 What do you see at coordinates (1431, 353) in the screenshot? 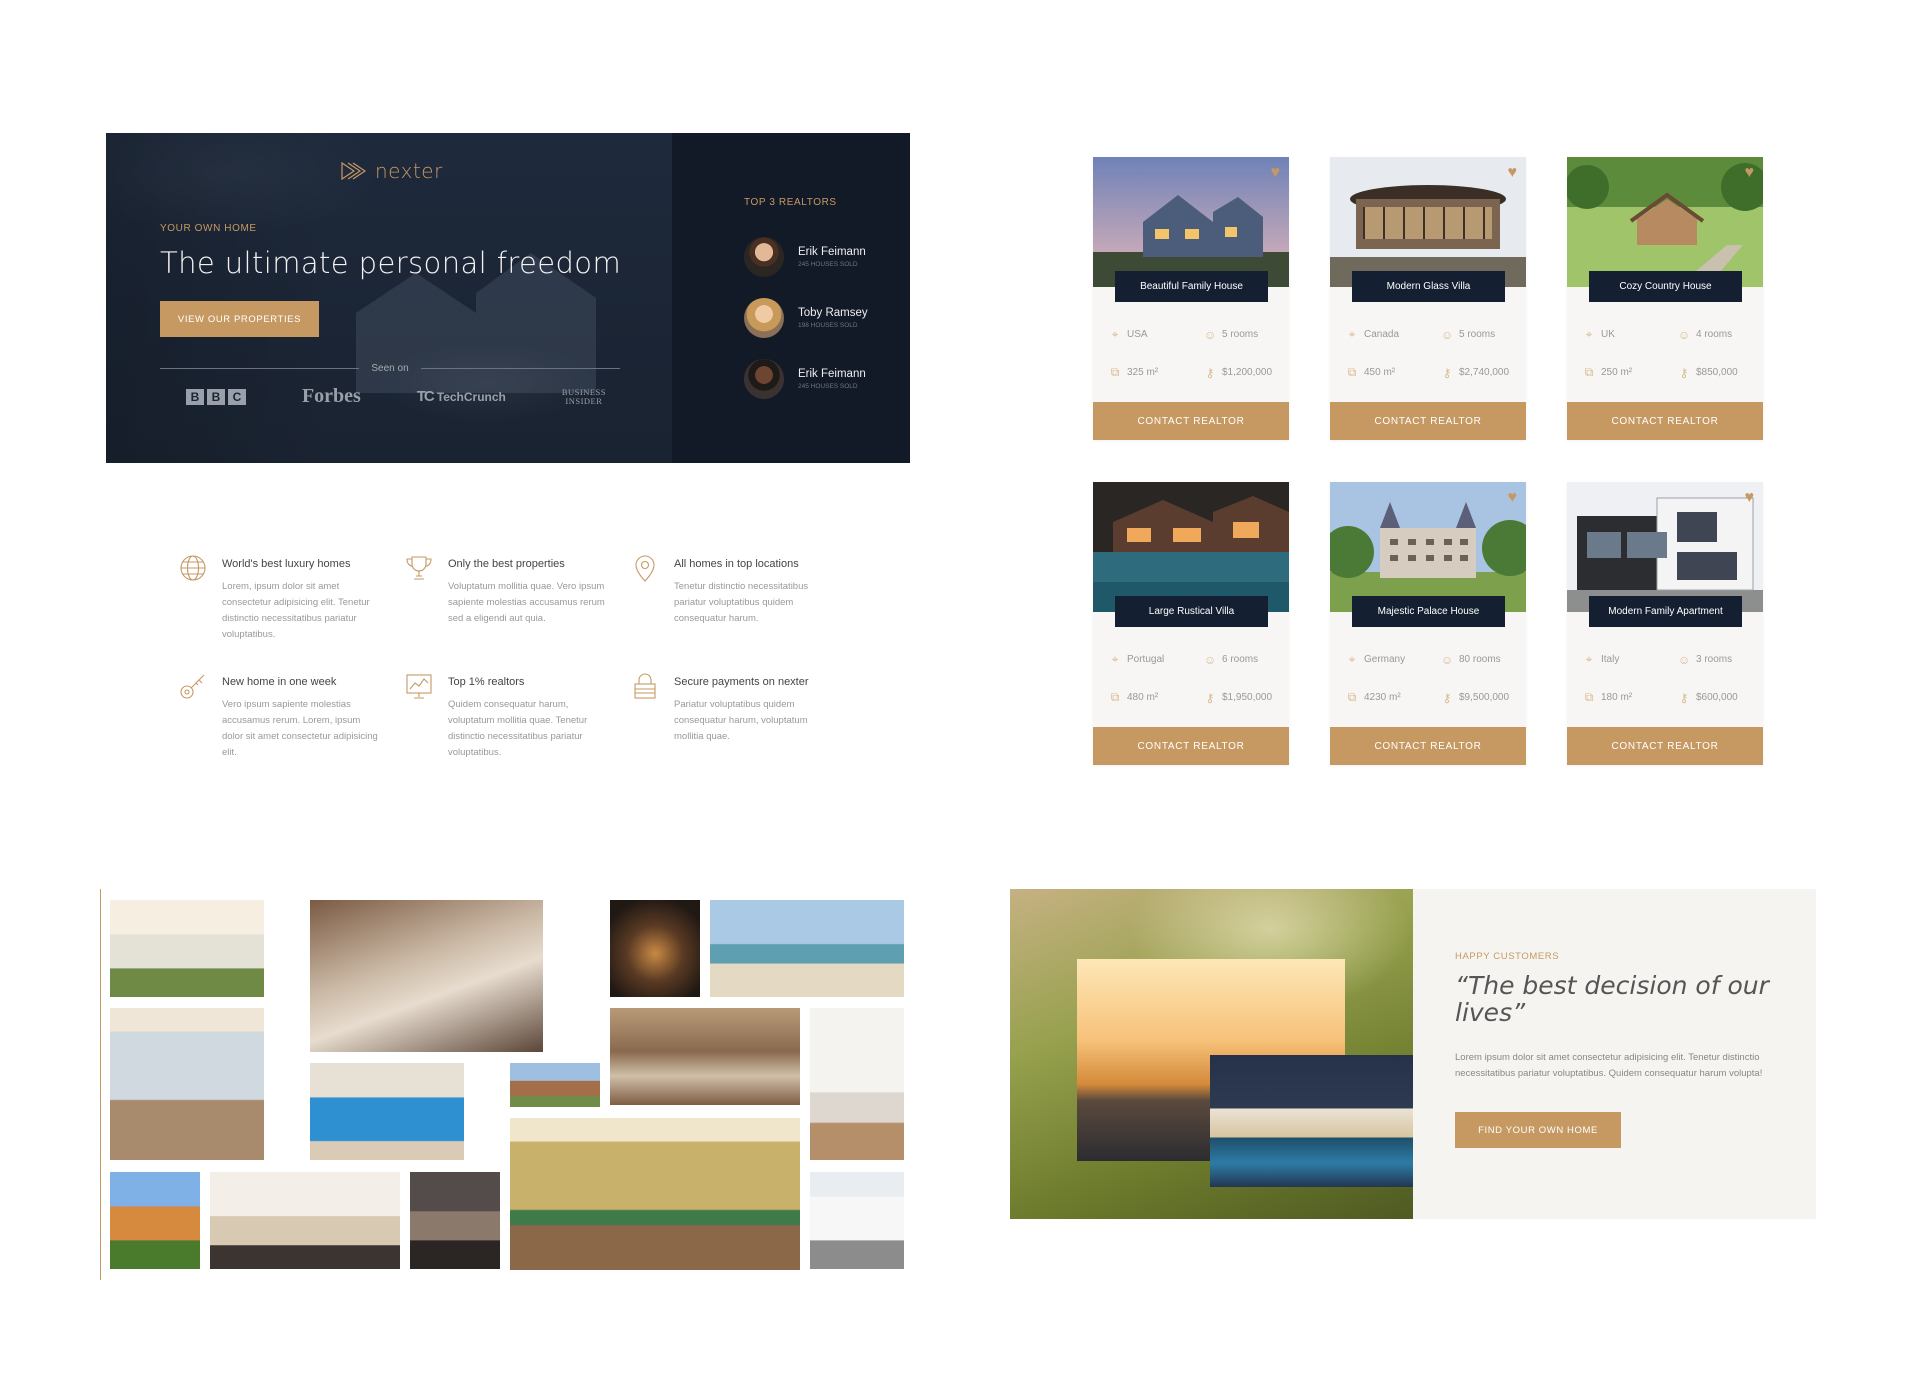
I see `property-details: ⌖ Canada ☺ 5 rooms ⧉ 450 m² ⚷ $2,740,000` at bounding box center [1431, 353].